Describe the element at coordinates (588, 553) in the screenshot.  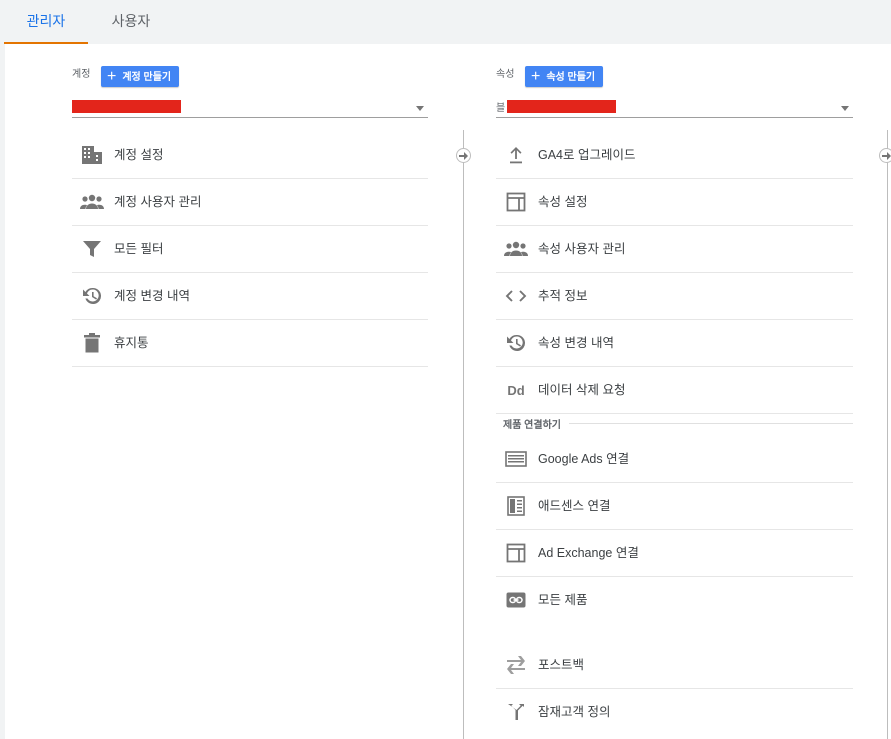
I see `menu-item-label: Ad Exchange 연결` at that location.